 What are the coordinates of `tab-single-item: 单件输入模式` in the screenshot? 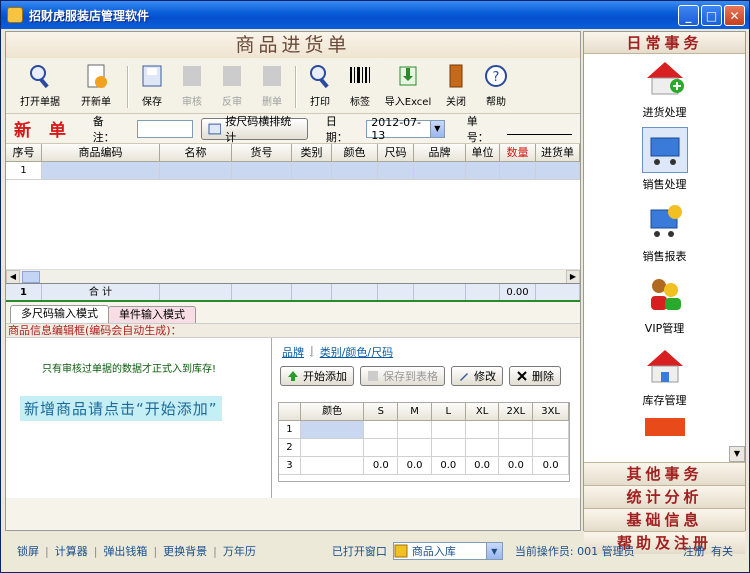 It's located at (152, 314).